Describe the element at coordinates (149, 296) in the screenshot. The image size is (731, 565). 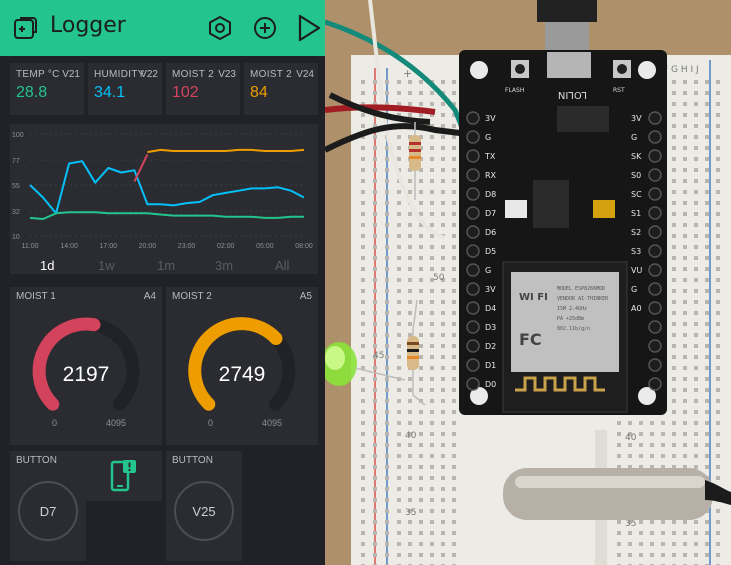
I see `gauge-pin: A4` at that location.